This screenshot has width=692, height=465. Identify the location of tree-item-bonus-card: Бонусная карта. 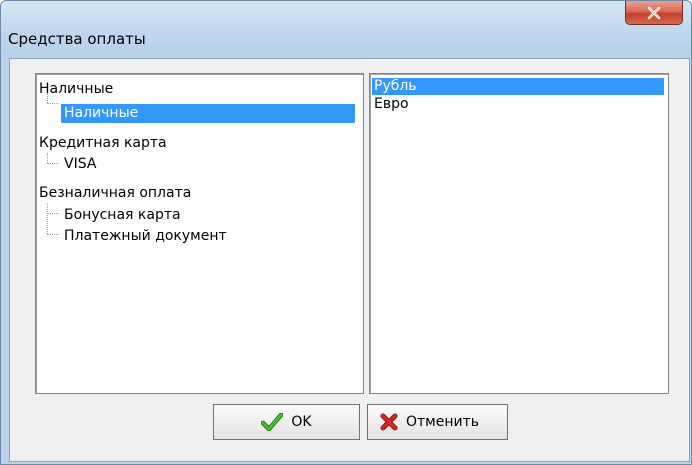
(122, 215).